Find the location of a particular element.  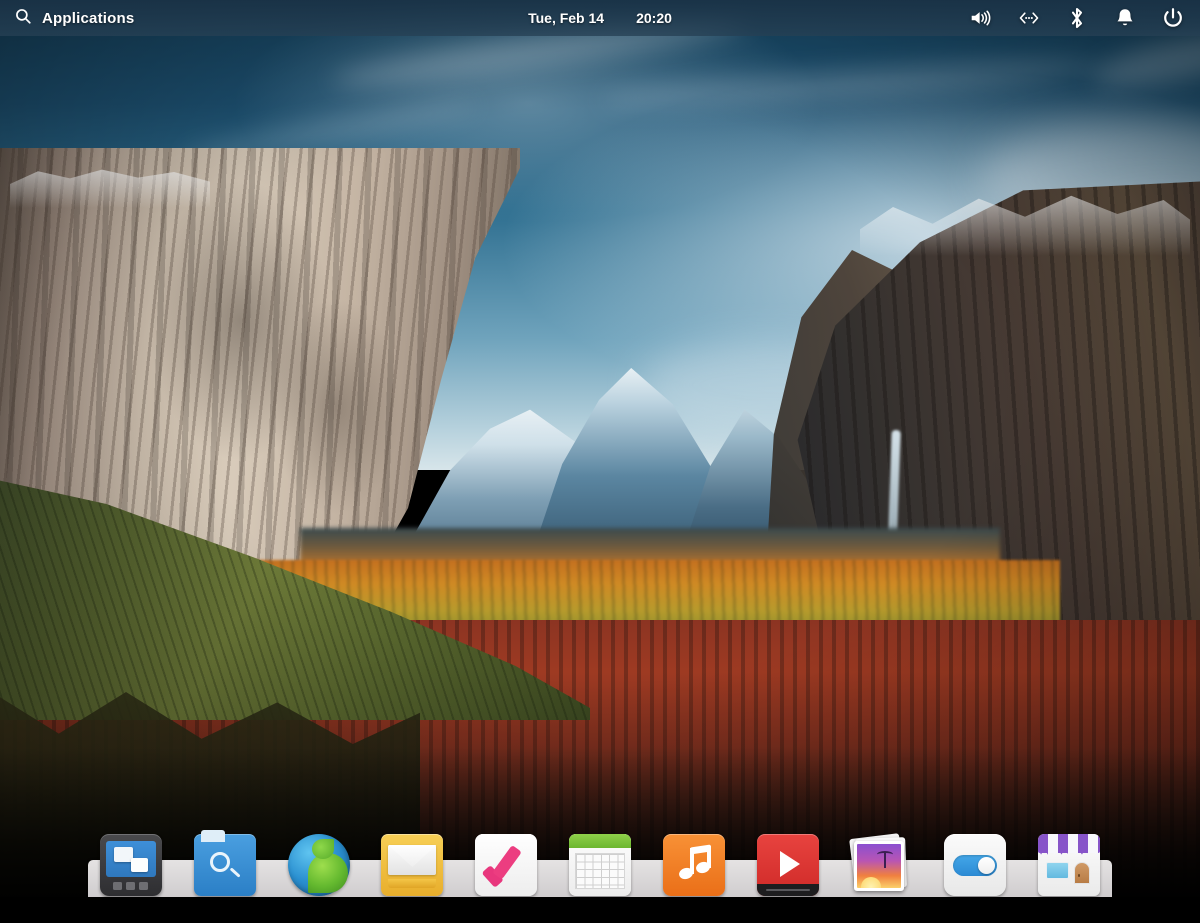

storefront-icon is located at coordinates (1068, 865).